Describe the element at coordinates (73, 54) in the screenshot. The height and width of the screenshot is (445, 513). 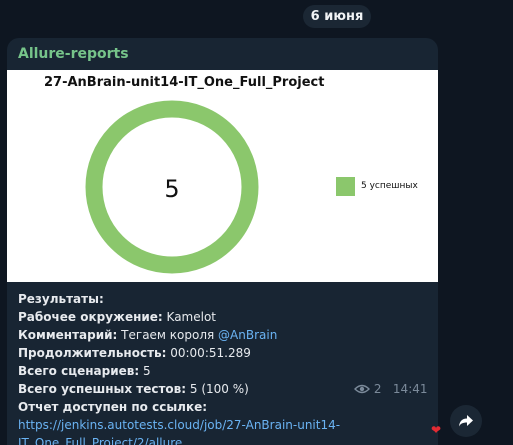
I see `sender-name: Allure-reports` at that location.